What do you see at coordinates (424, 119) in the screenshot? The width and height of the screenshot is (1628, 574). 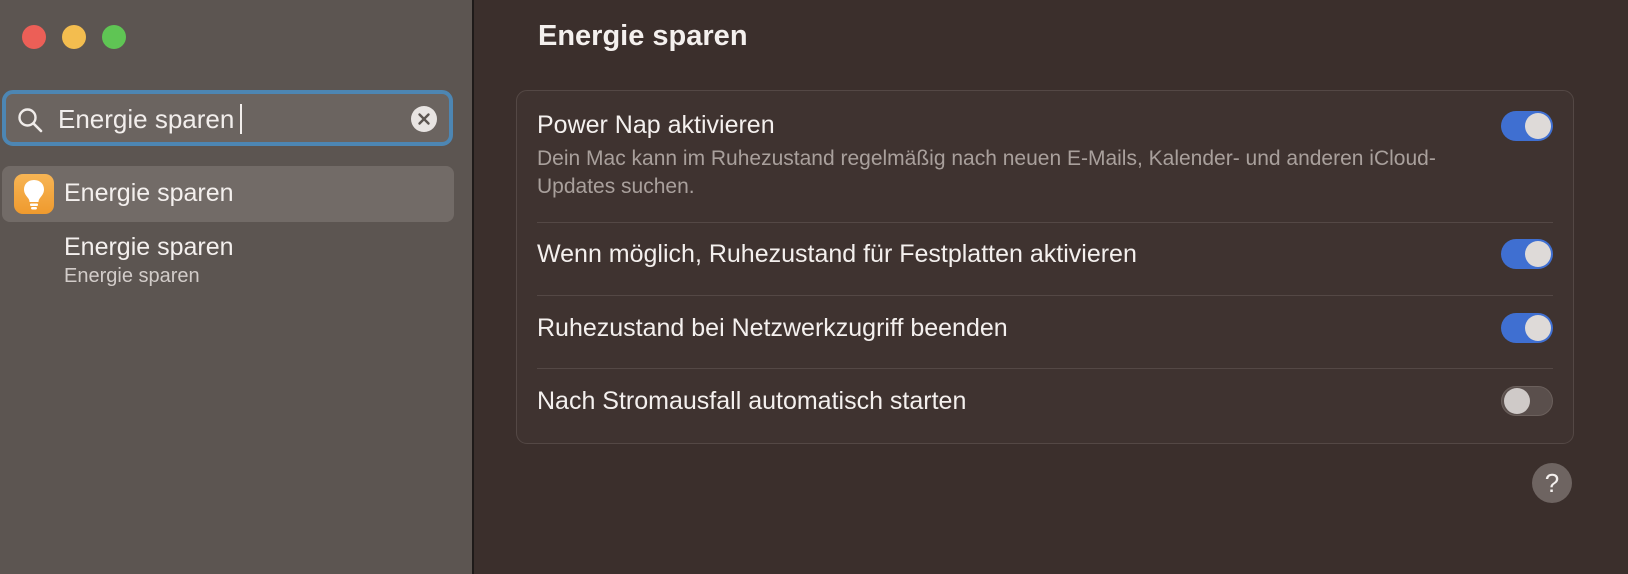 I see `clear-search-icon` at bounding box center [424, 119].